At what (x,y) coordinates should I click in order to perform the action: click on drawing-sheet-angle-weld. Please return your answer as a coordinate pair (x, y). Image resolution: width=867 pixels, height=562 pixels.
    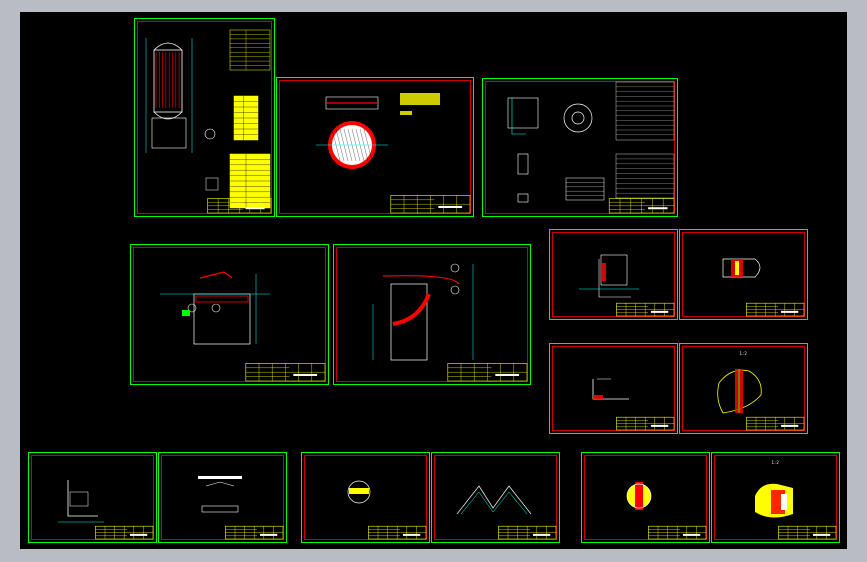
    Looking at the image, I should click on (613, 388).